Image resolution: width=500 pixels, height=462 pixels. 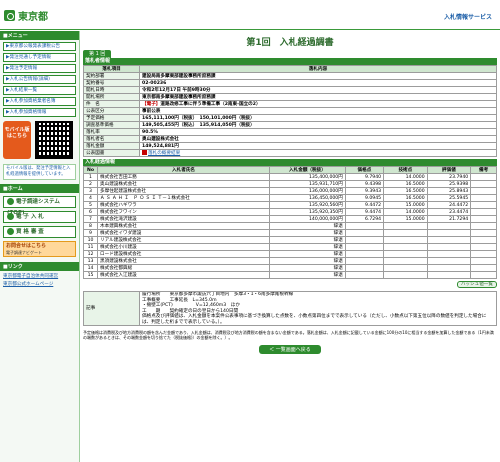 I want to click on info-row: 落札者名 奥山建設株式会社, so click(x=290, y=139).